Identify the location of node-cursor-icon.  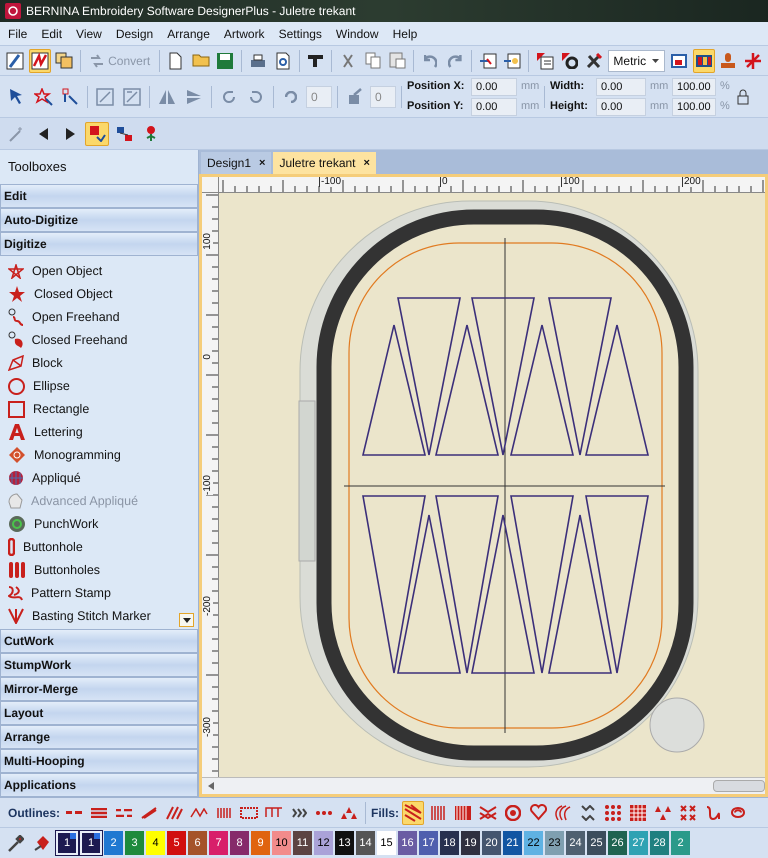
(70, 96).